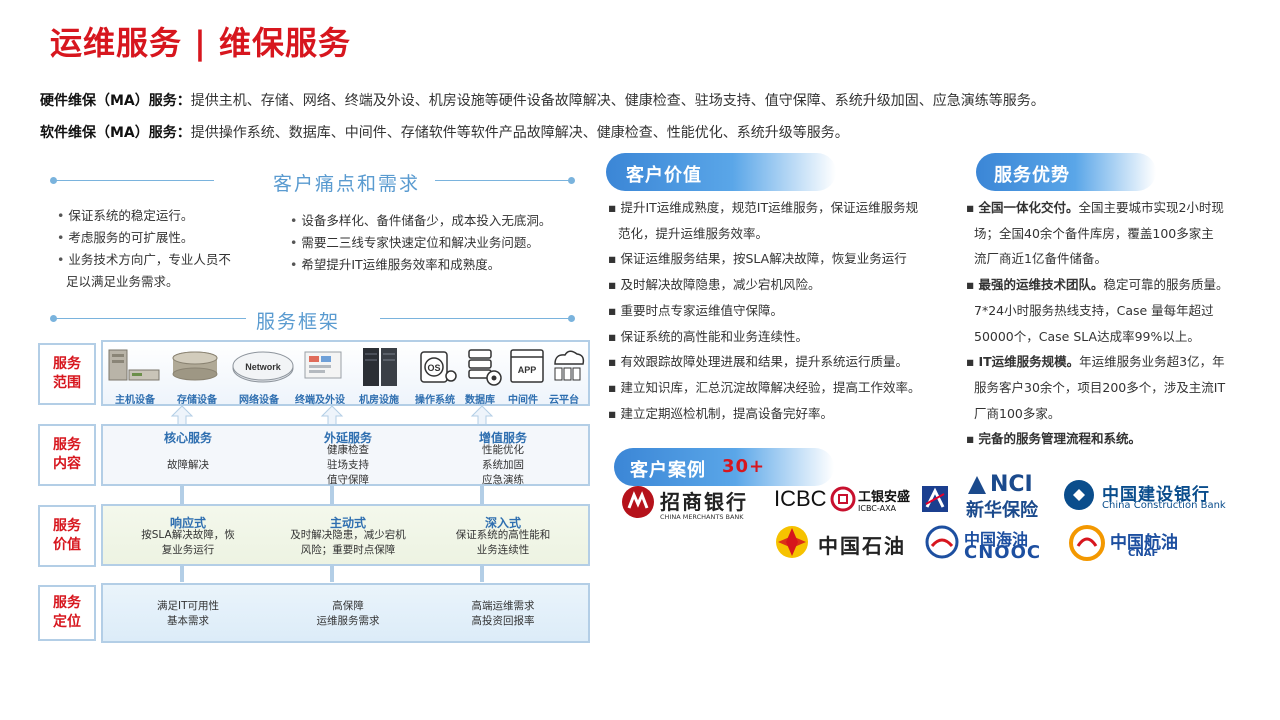  Describe the element at coordinates (1087, 543) in the screenshot. I see `cnaf-logo-icon` at that location.